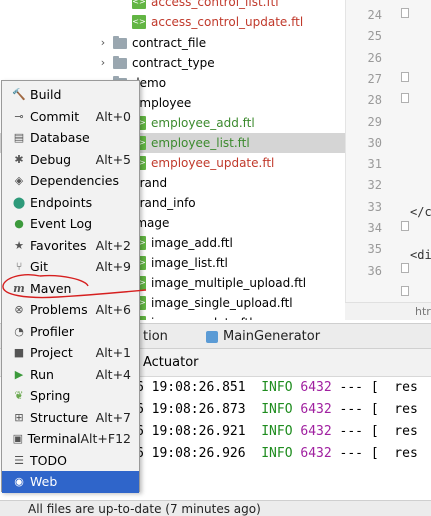  I want to click on menu-item-spring: ❦ Spring, so click(70, 396).